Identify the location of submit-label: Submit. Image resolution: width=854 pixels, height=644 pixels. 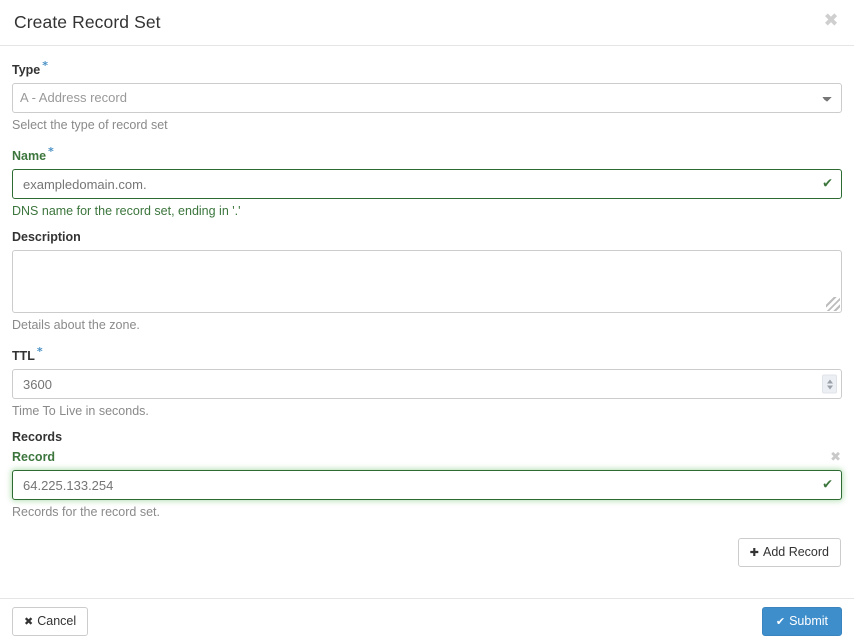
(808, 621).